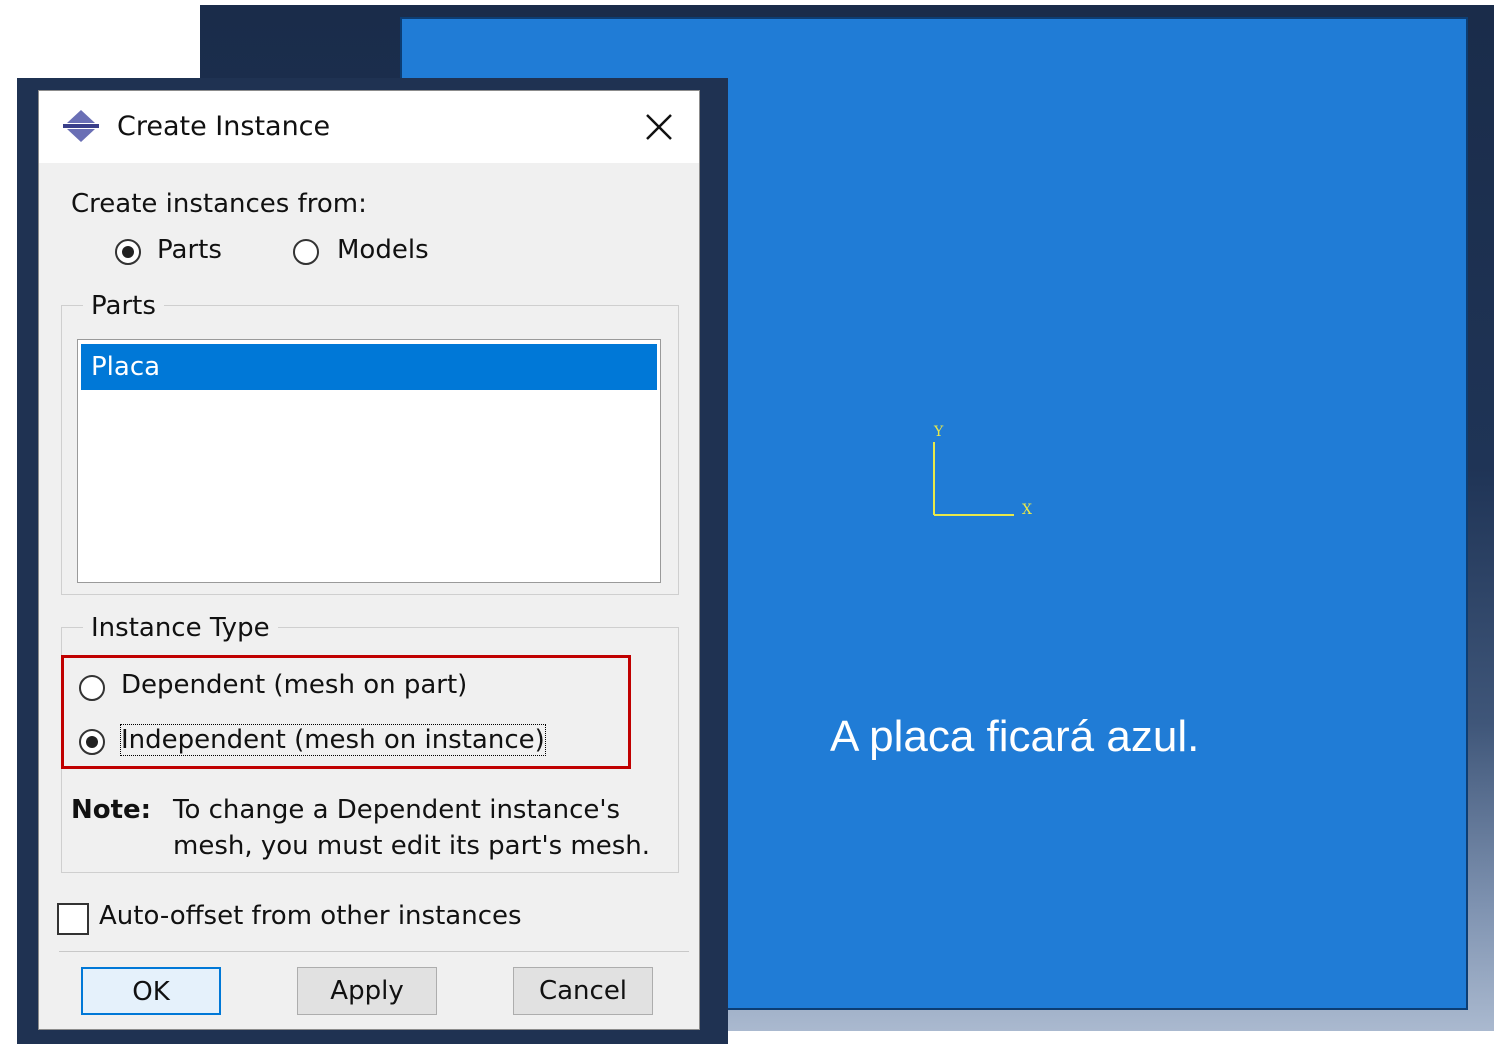 The height and width of the screenshot is (1044, 1494). I want to click on triad-x-label: X, so click(1027, 510).